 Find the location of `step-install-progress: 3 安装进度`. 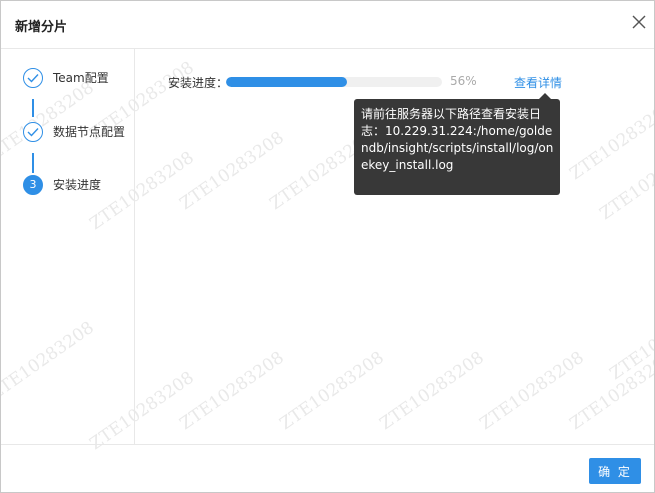

step-install-progress: 3 安装进度 is located at coordinates (78, 186).